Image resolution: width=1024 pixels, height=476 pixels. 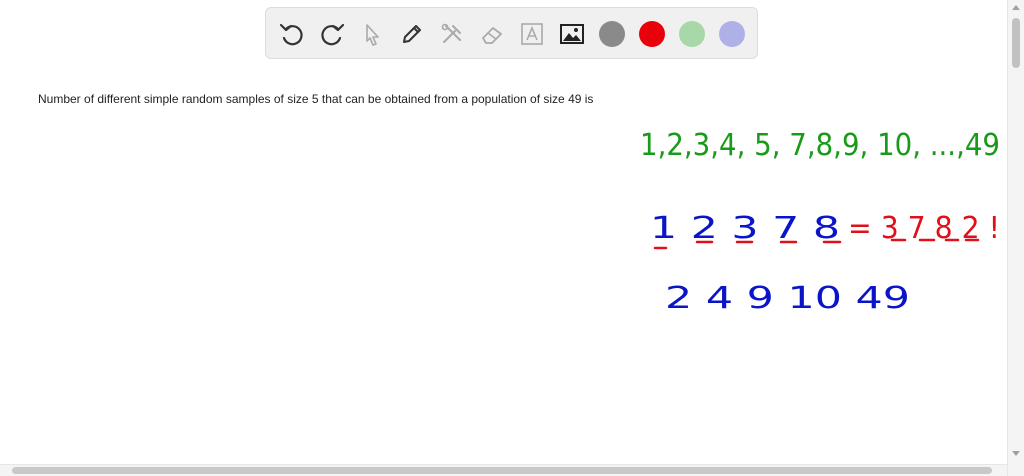 I want to click on handwriting-line-other-sample: 2 4 9 10 49, so click(x=787, y=298).